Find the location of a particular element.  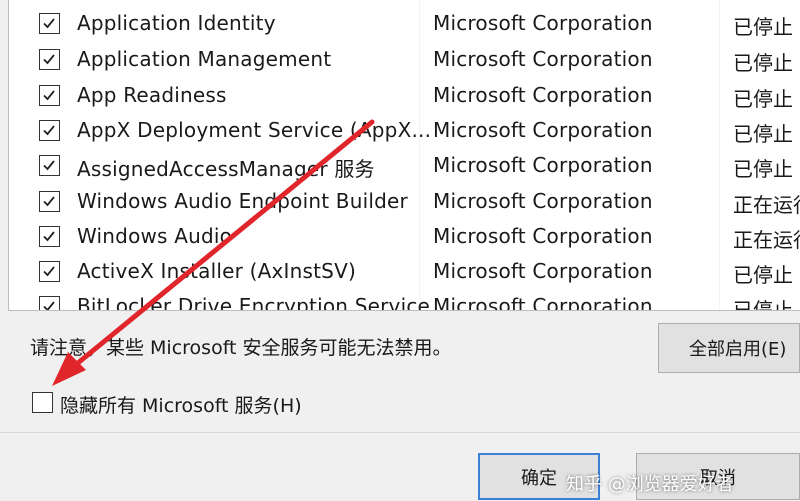

service-name: BitLocker Drive Encryption Service is located at coordinates (254, 302).